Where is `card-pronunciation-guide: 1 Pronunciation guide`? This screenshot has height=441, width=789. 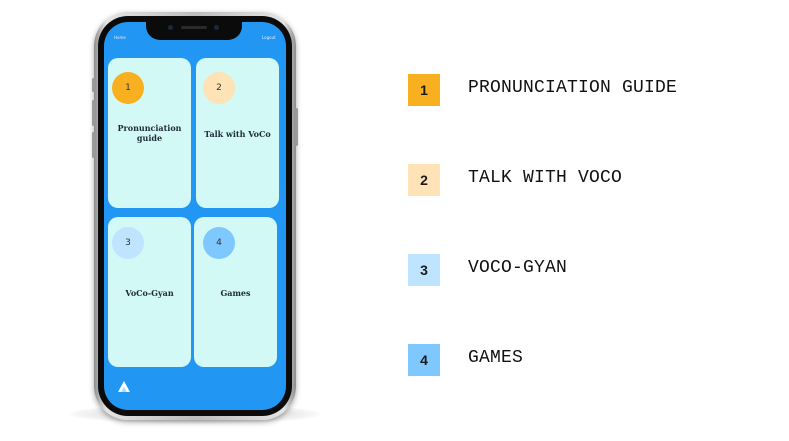
card-pronunciation-guide: 1 Pronunciation guide is located at coordinates (149, 133).